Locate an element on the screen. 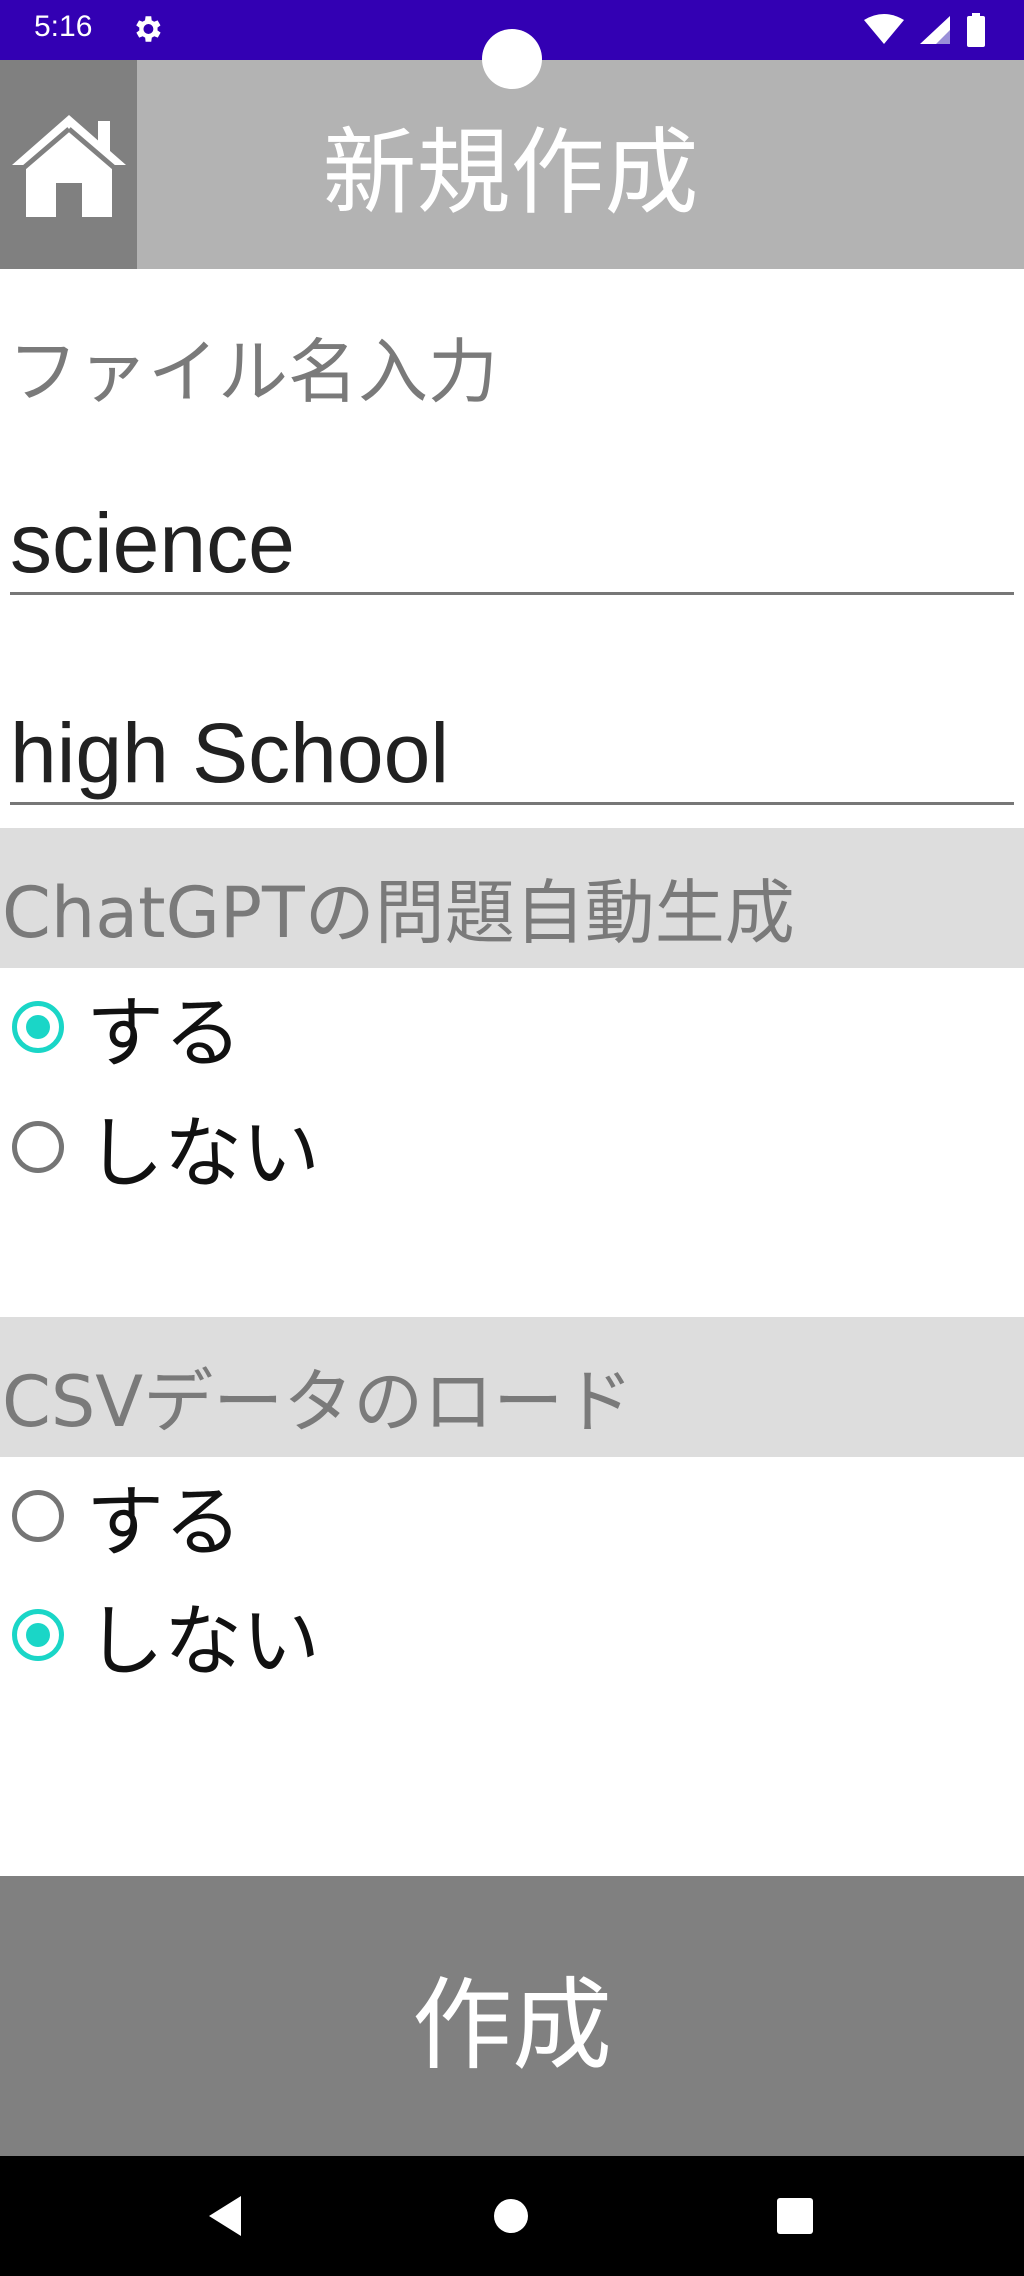 The height and width of the screenshot is (2276, 1024). chatgpt-option-no: しない is located at coordinates (166, 1148).